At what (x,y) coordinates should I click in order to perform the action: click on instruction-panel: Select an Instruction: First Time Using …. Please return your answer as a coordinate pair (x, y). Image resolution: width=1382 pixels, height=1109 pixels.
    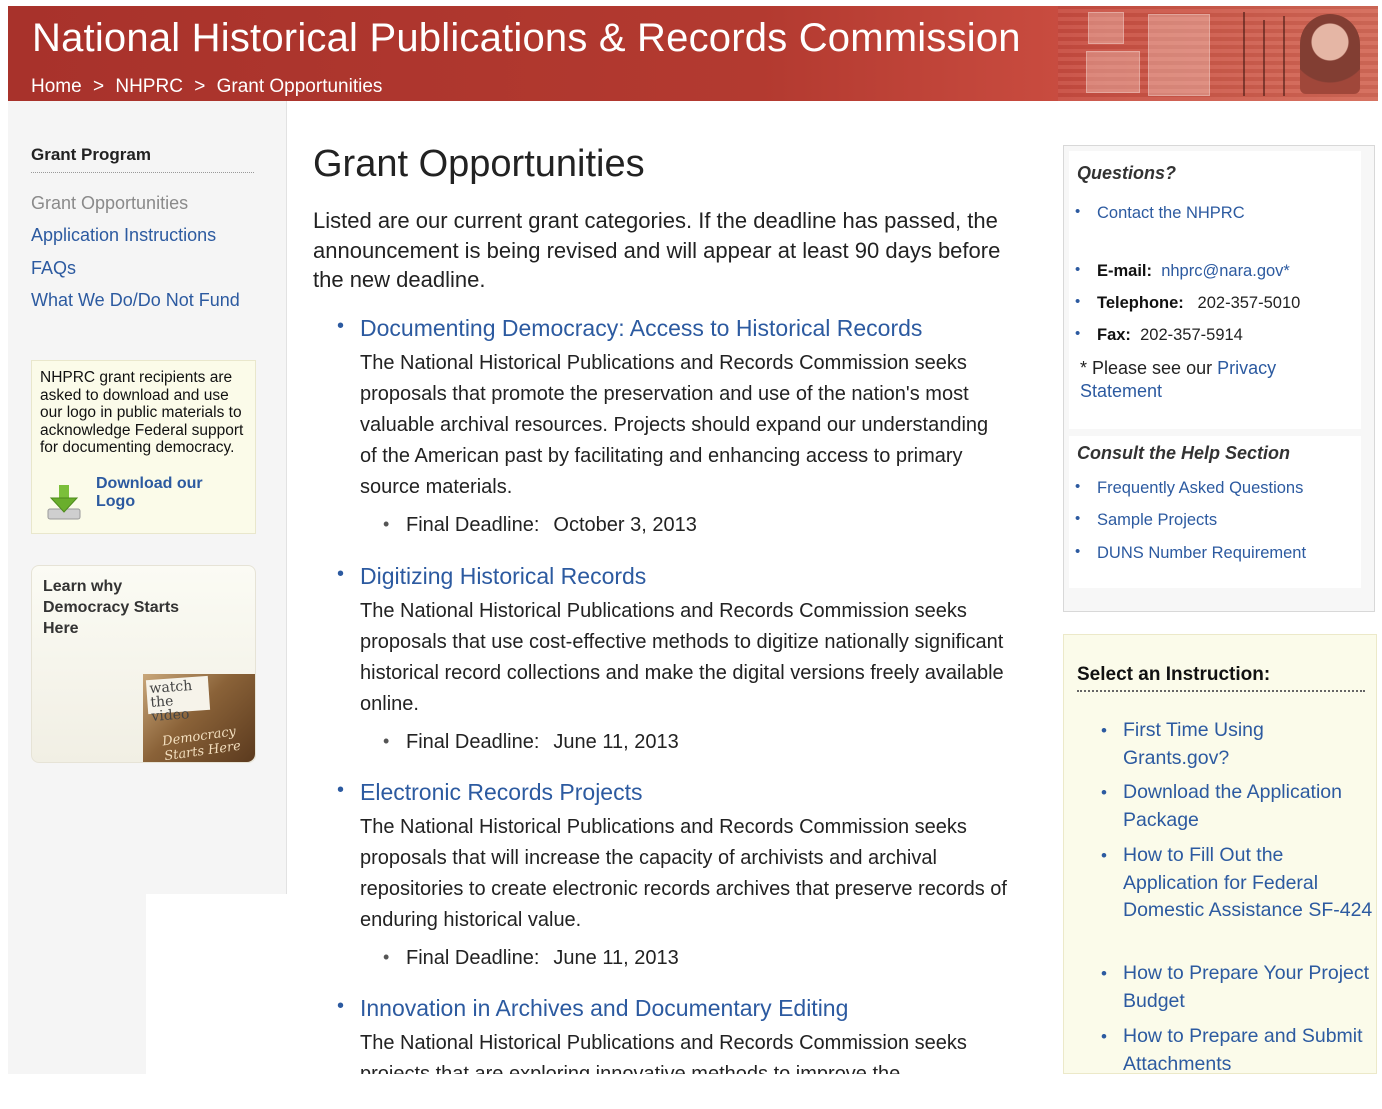
    Looking at the image, I should click on (1220, 854).